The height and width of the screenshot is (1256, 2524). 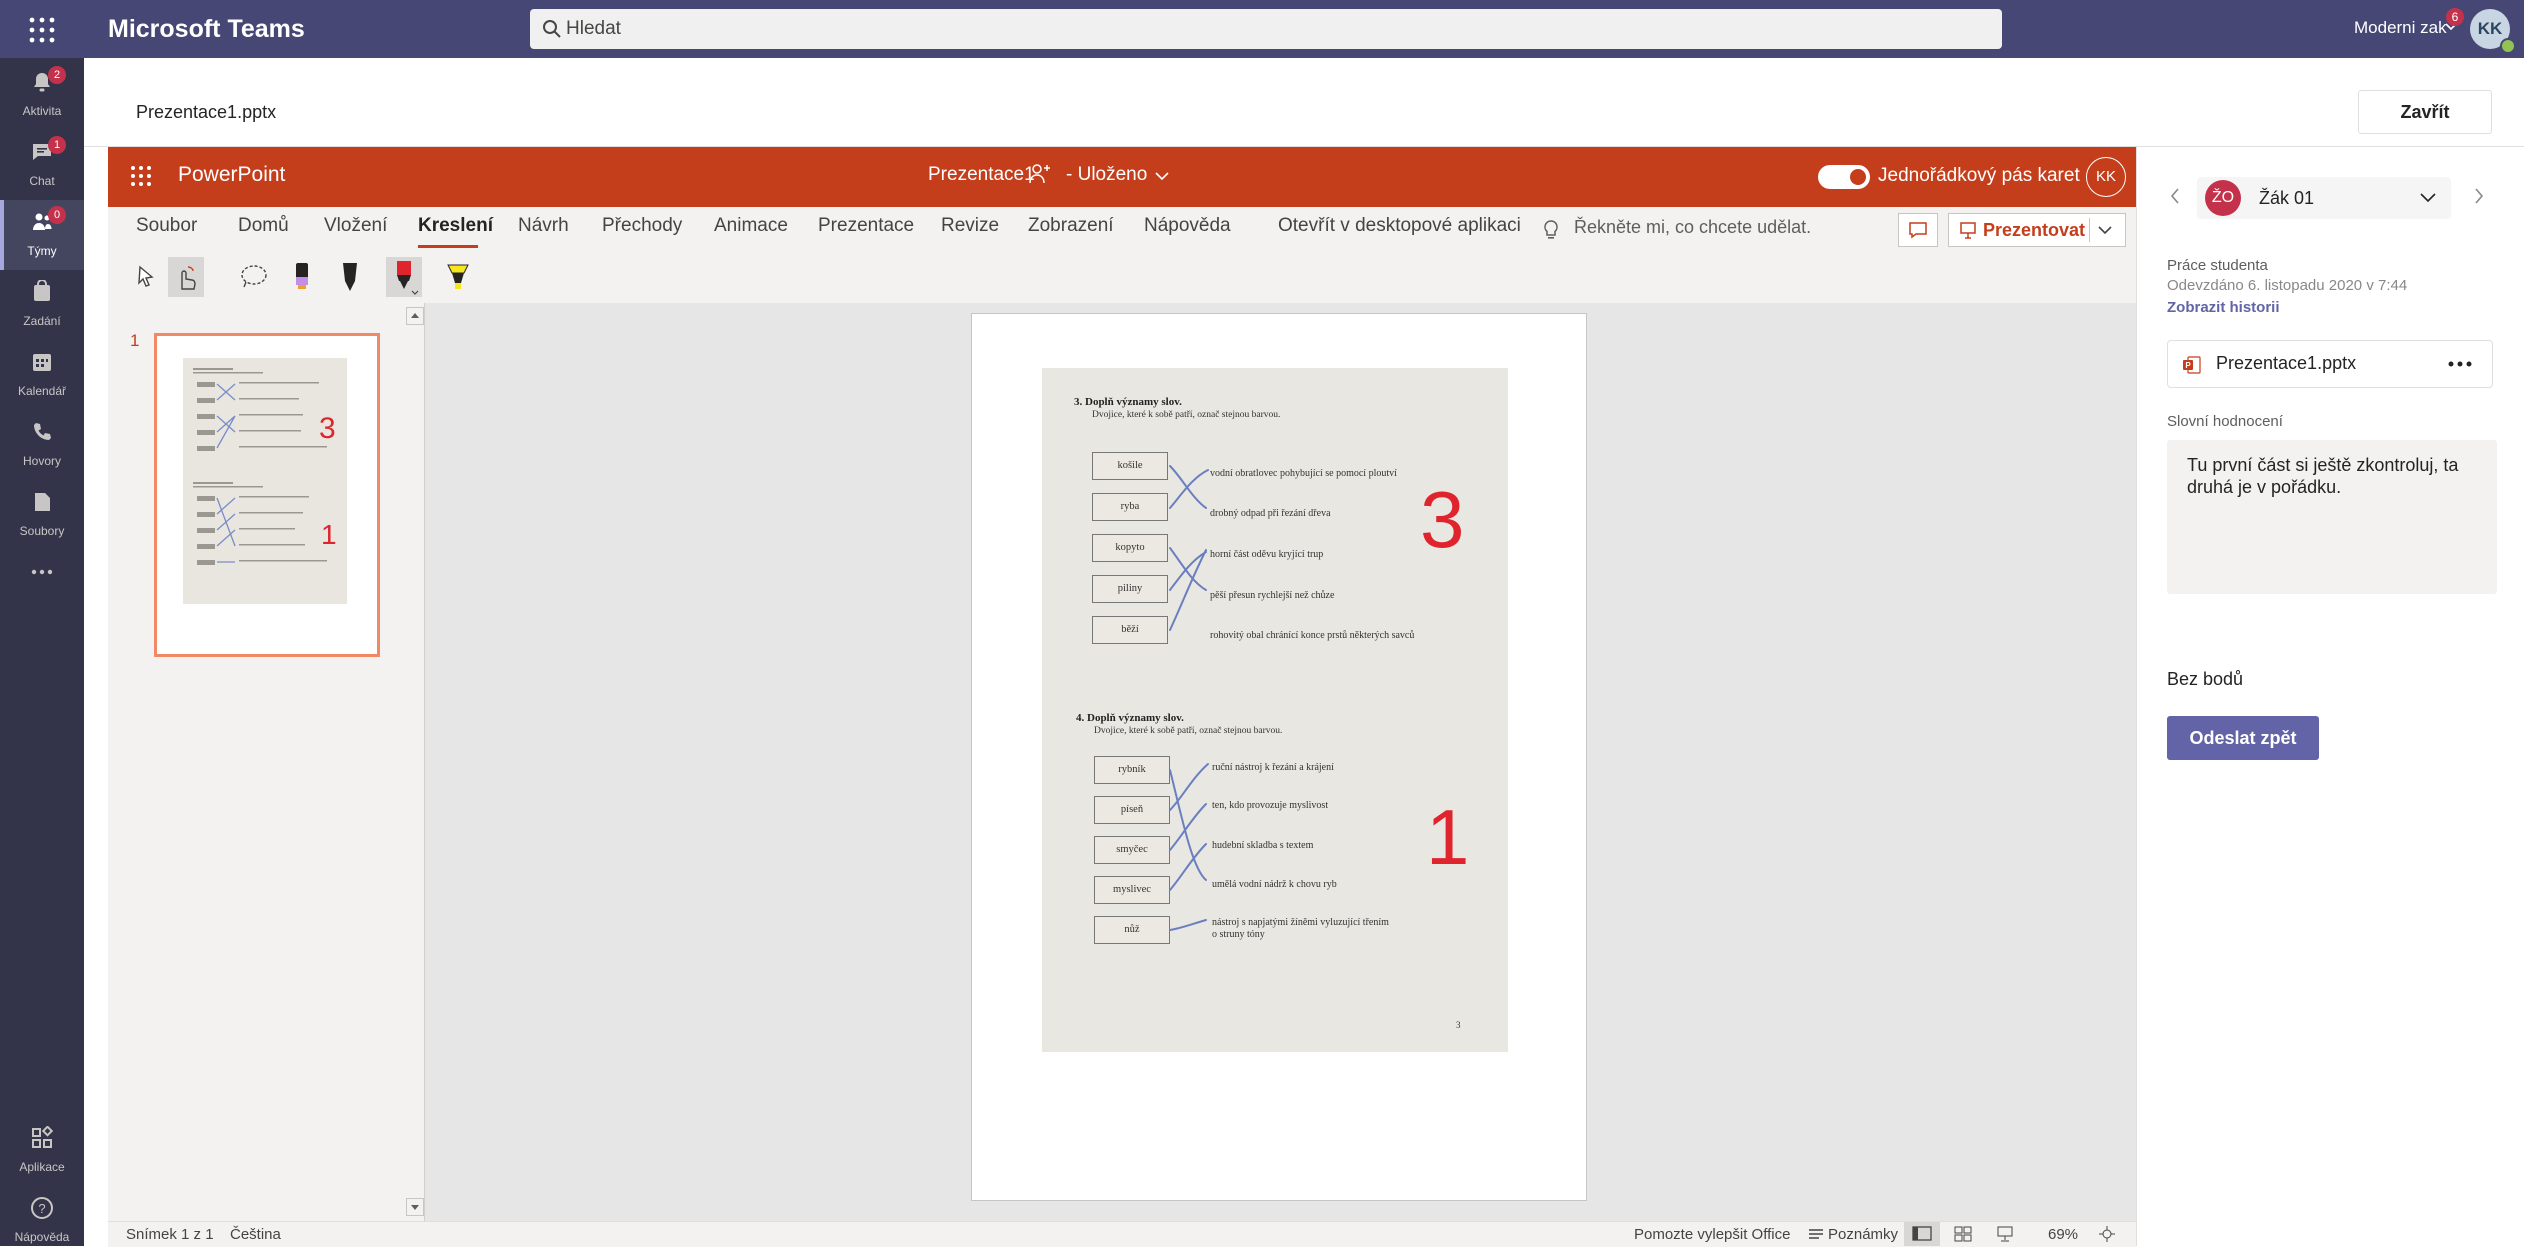 I want to click on svg-text: 3, so click(x=327, y=428).